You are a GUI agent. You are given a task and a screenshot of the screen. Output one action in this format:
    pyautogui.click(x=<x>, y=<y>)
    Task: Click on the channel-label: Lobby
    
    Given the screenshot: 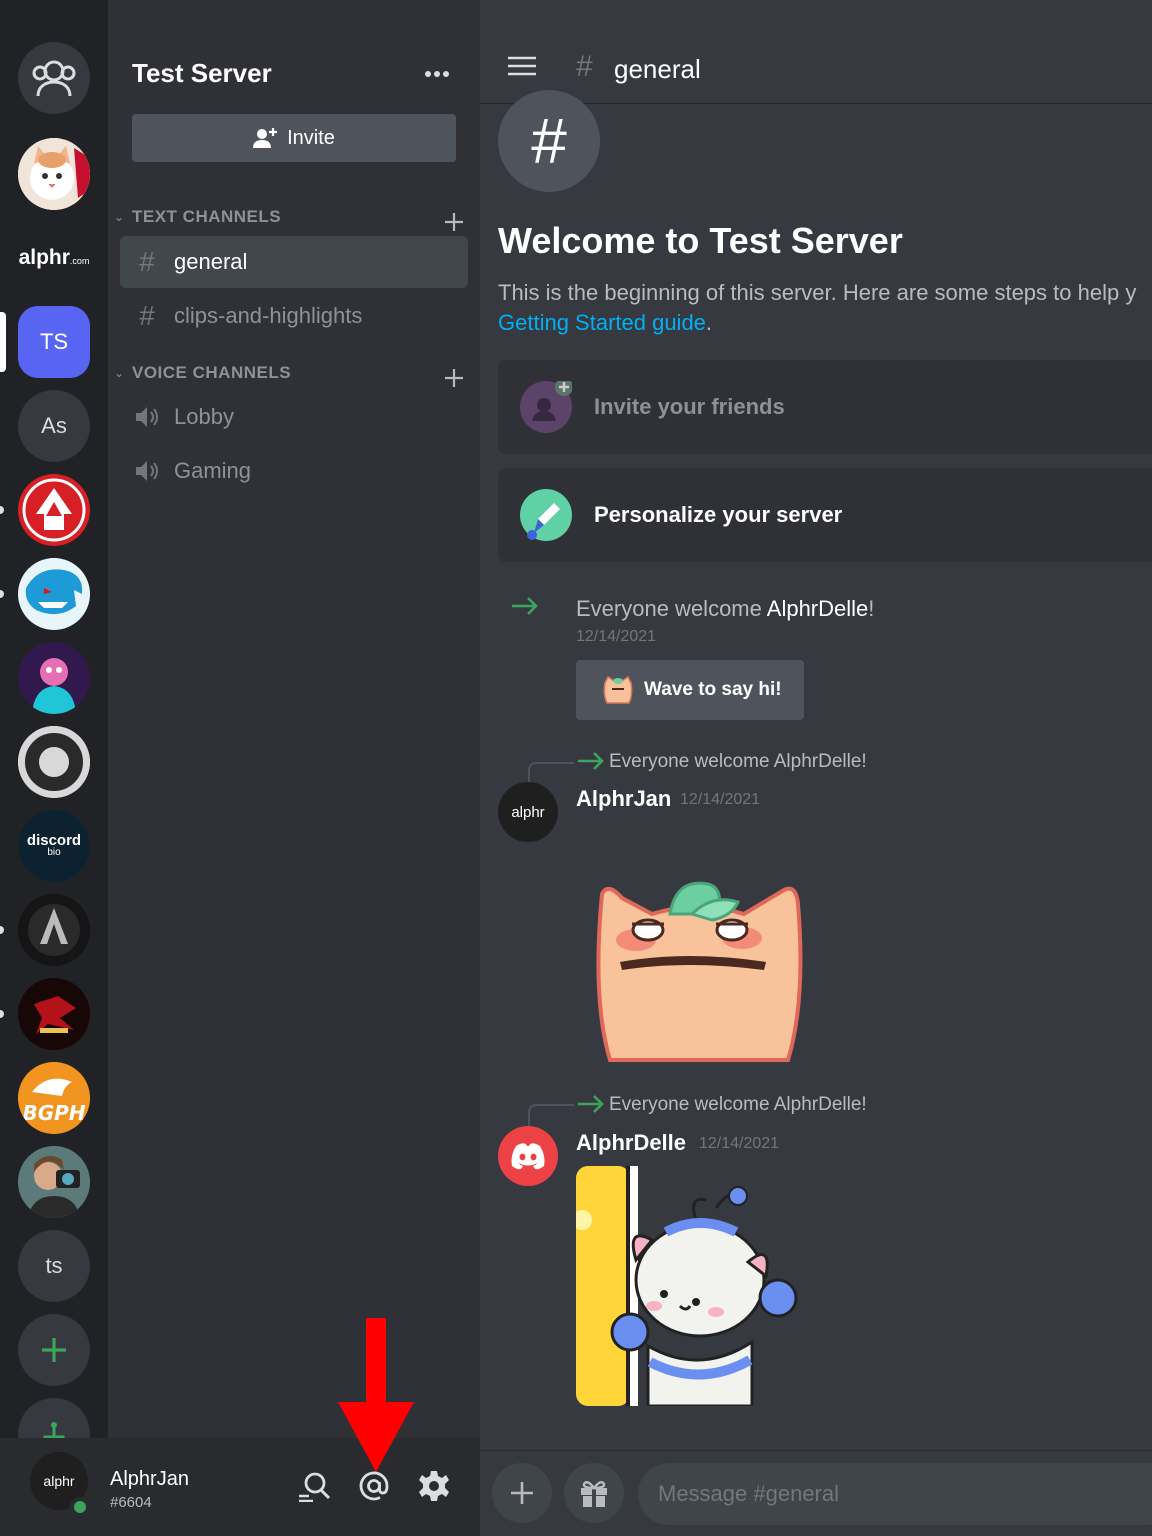 What is the action you would take?
    pyautogui.click(x=204, y=416)
    